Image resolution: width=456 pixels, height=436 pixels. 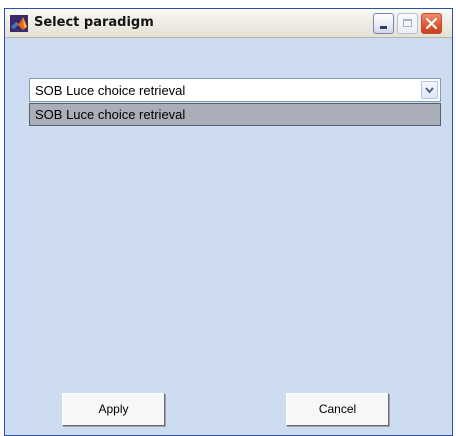 I want to click on paradigm-select-value: SOB Luce choice retrieval, so click(x=110, y=90).